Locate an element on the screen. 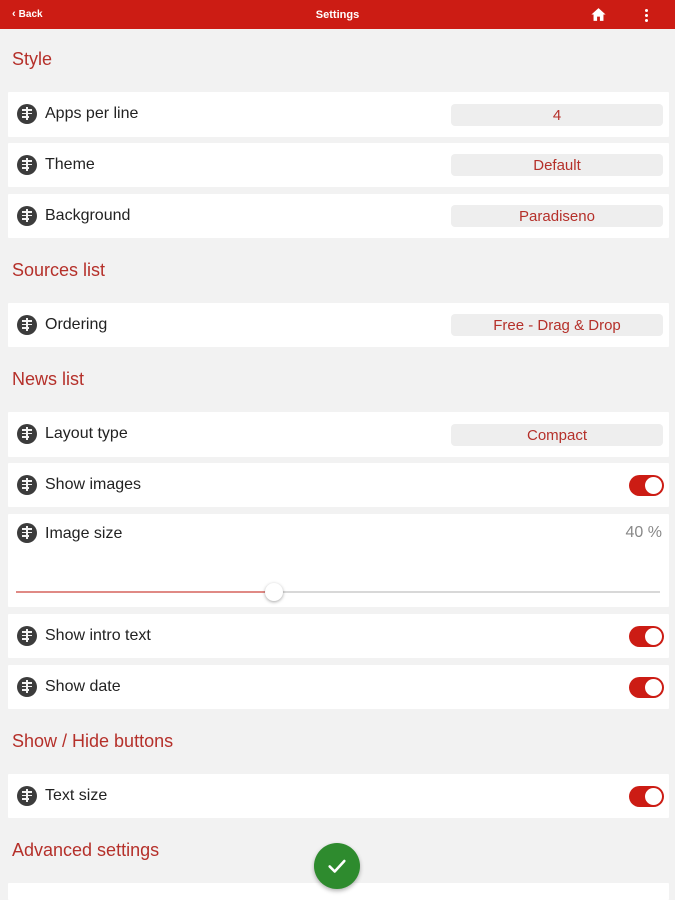 The image size is (675, 900). setting-label: Text size is located at coordinates (76, 795).